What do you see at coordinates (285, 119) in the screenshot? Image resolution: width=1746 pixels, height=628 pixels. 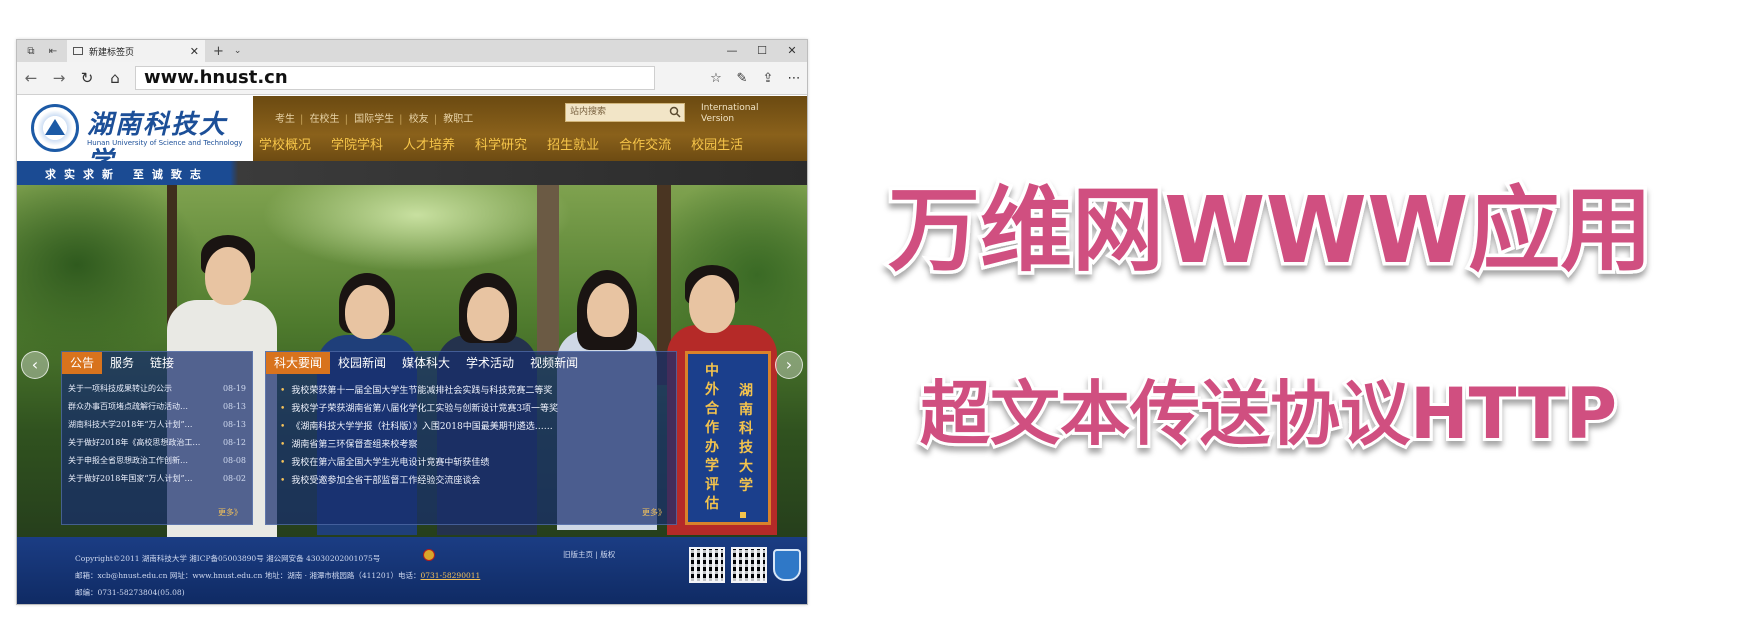 I see `link-applicants: 考生` at bounding box center [285, 119].